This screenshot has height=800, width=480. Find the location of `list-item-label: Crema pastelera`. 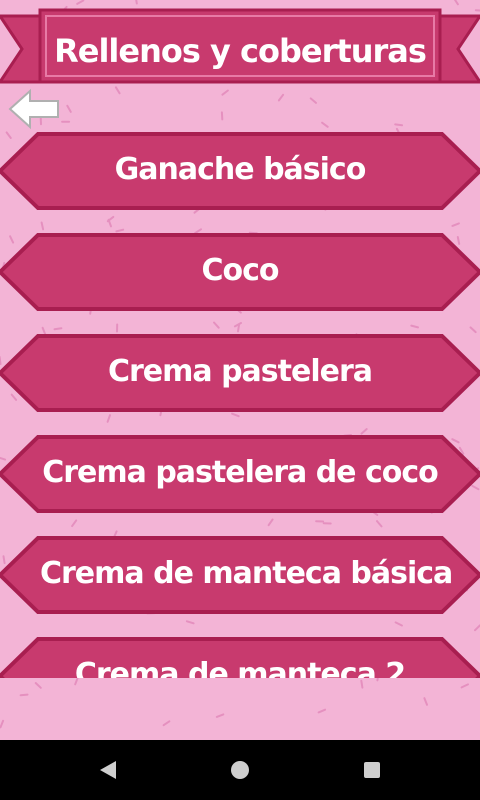

list-item-label: Crema pastelera is located at coordinates (240, 371).